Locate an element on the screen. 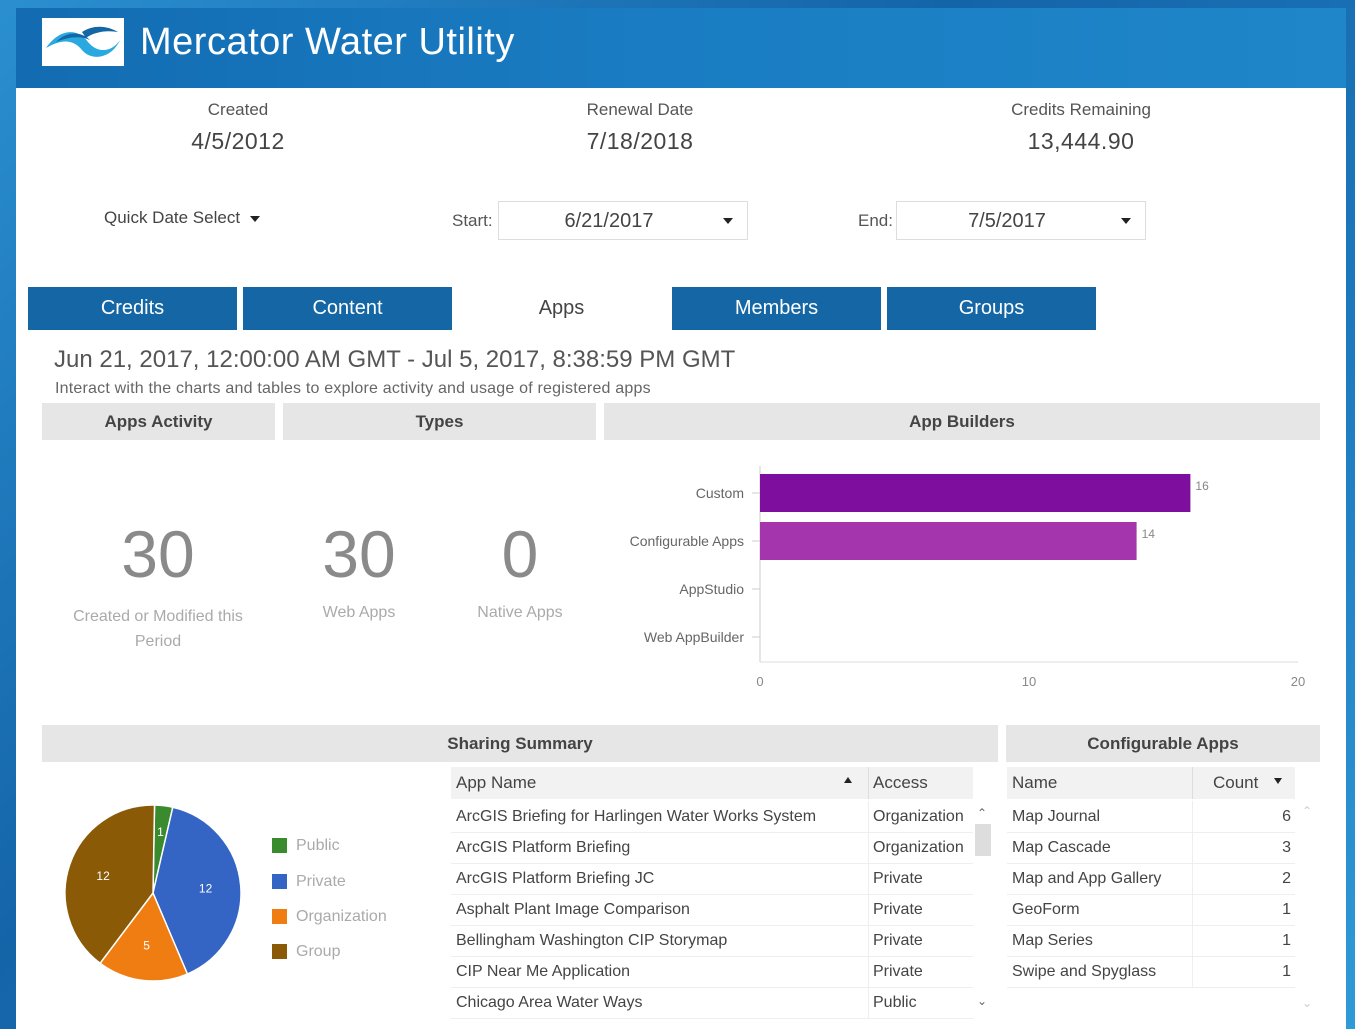  section-header-configurable-apps: Configurable Apps is located at coordinates (1163, 743).